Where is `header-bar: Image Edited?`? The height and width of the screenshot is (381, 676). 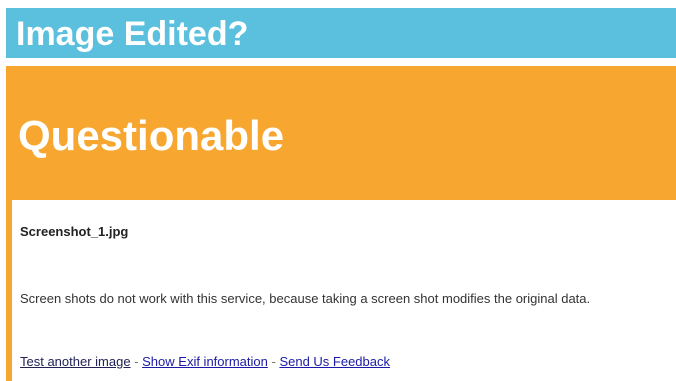 header-bar: Image Edited? is located at coordinates (341, 33).